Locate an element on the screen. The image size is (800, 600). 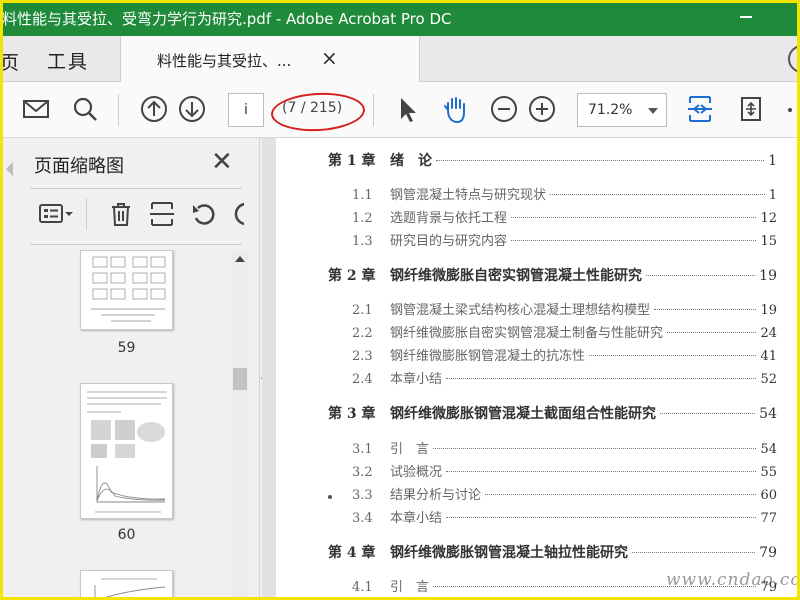
thumbnail-list: 59 60 is located at coordinates (130, 425).